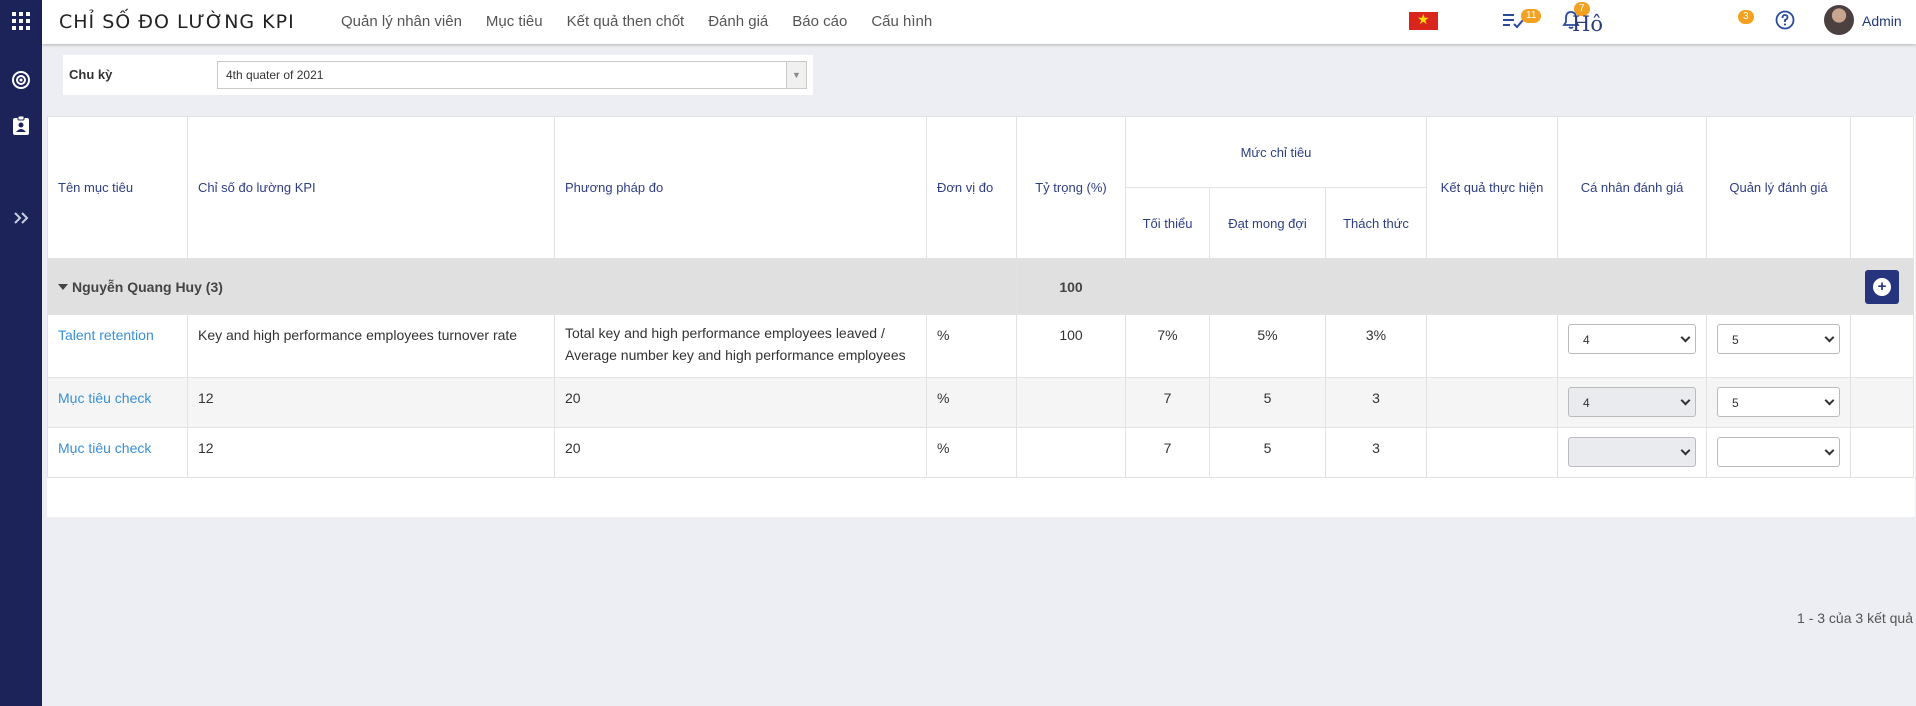  Describe the element at coordinates (1376, 223) in the screenshot. I see `col-header-challenge: Thách thức` at that location.